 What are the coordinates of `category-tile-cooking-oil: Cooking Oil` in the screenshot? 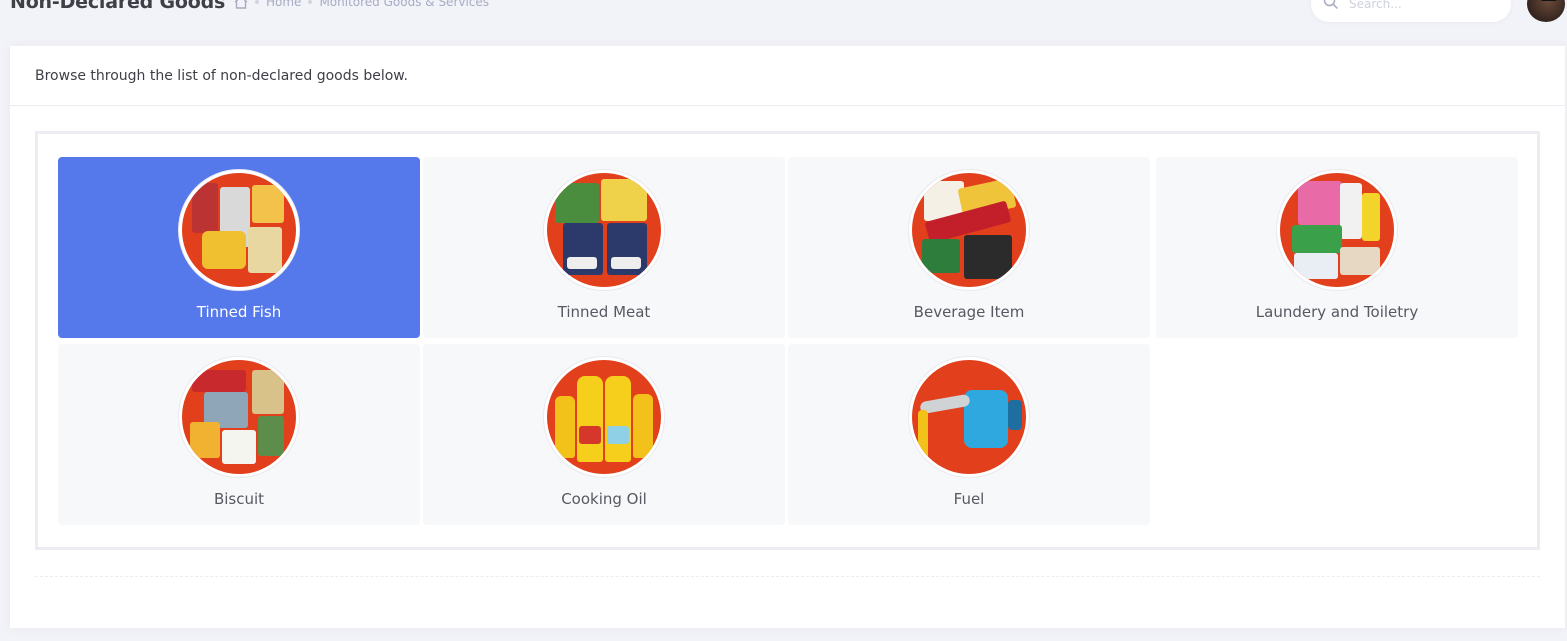 It's located at (604, 434).